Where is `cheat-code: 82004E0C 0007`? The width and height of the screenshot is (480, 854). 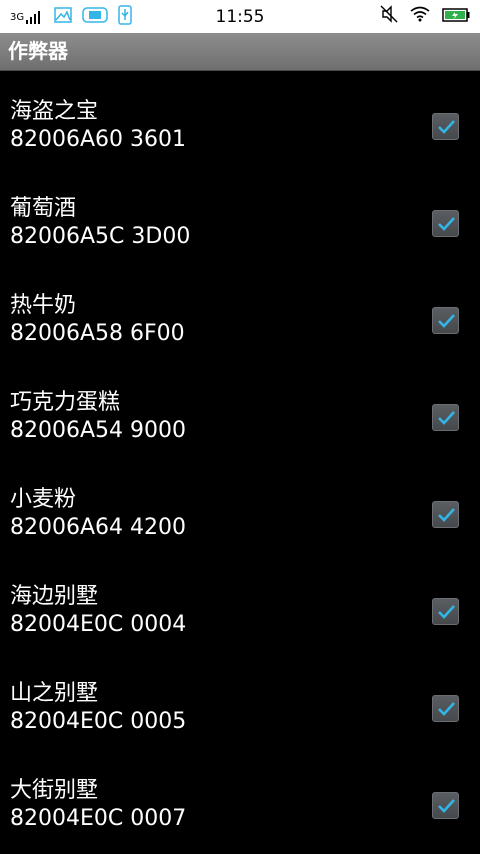
cheat-code: 82004E0C 0007 is located at coordinates (98, 818).